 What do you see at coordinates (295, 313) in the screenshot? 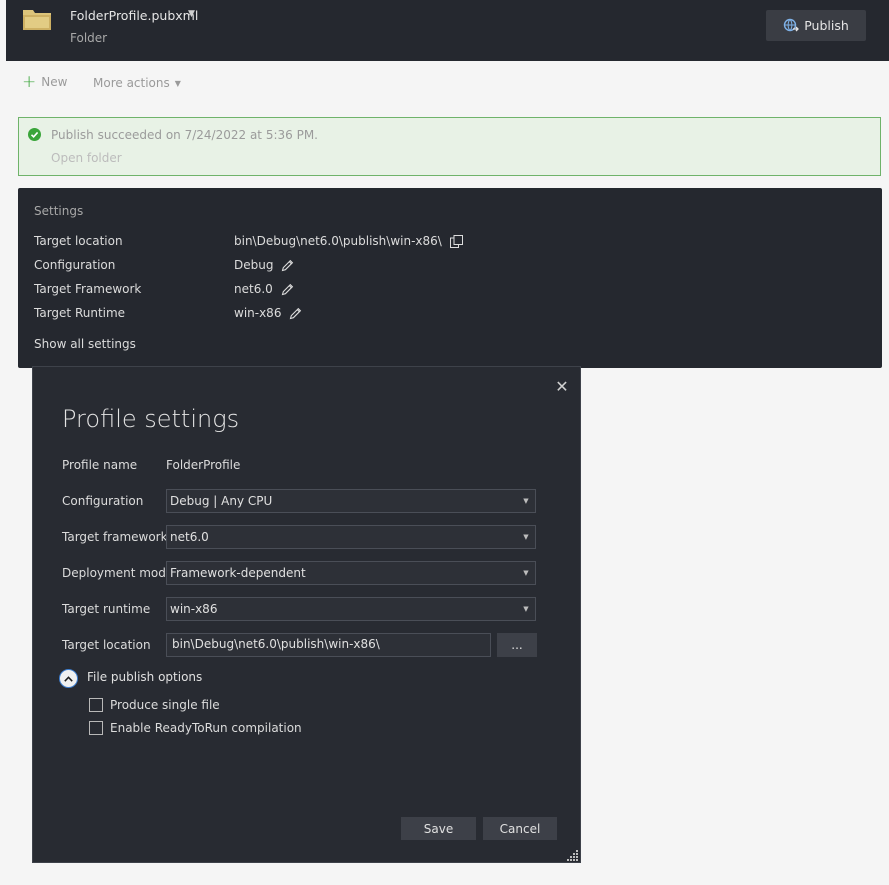
I see `edit-runtime-icon` at bounding box center [295, 313].